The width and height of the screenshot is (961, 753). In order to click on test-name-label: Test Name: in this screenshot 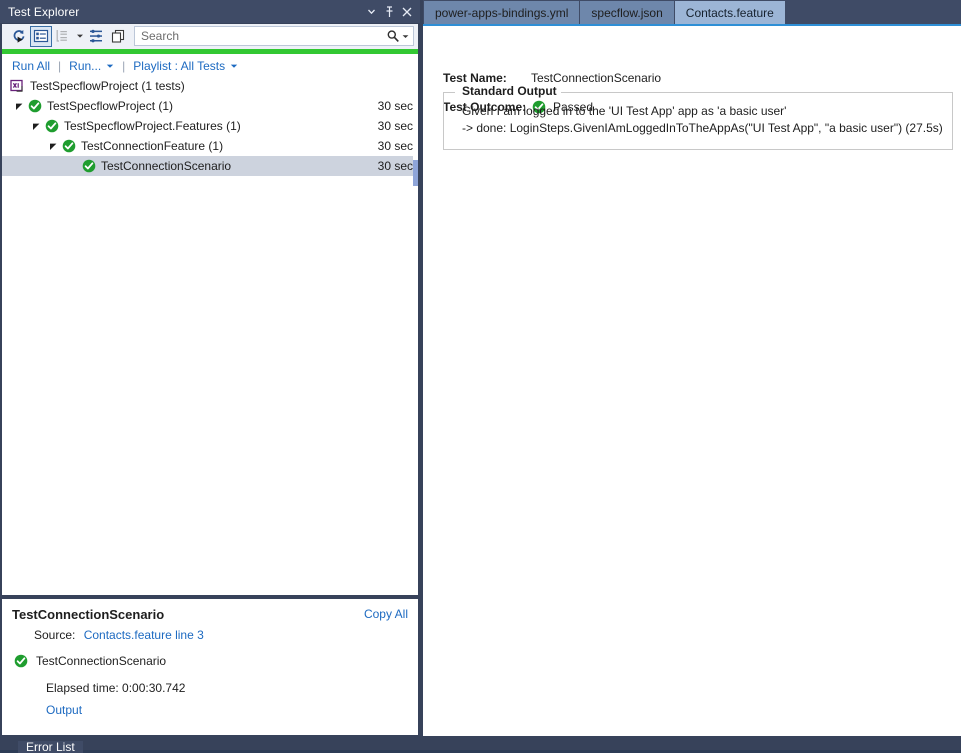, I will do `click(475, 78)`.